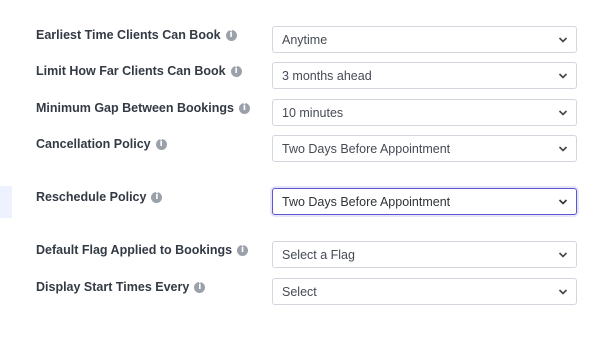 This screenshot has width=600, height=360. I want to click on booking-limit-value: 3 months ahead, so click(327, 75).